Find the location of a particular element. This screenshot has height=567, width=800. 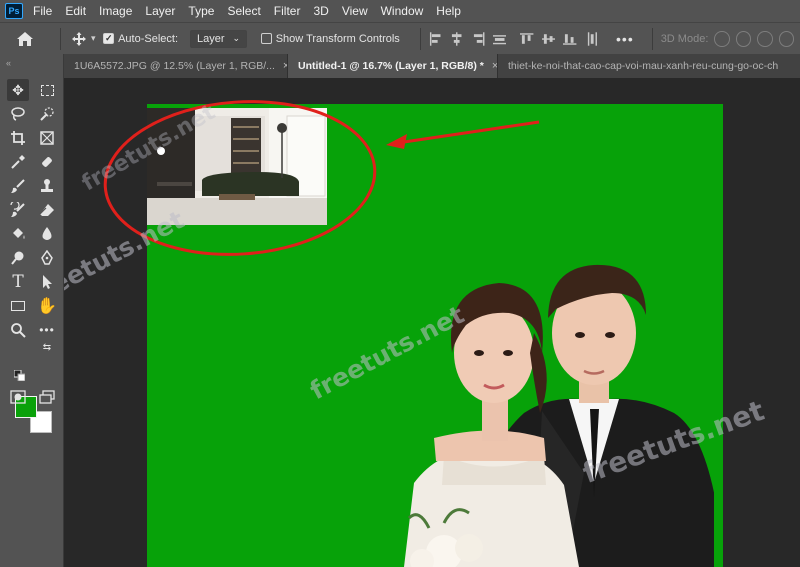

align-horizontal-centers-icon is located at coordinates (456, 38).